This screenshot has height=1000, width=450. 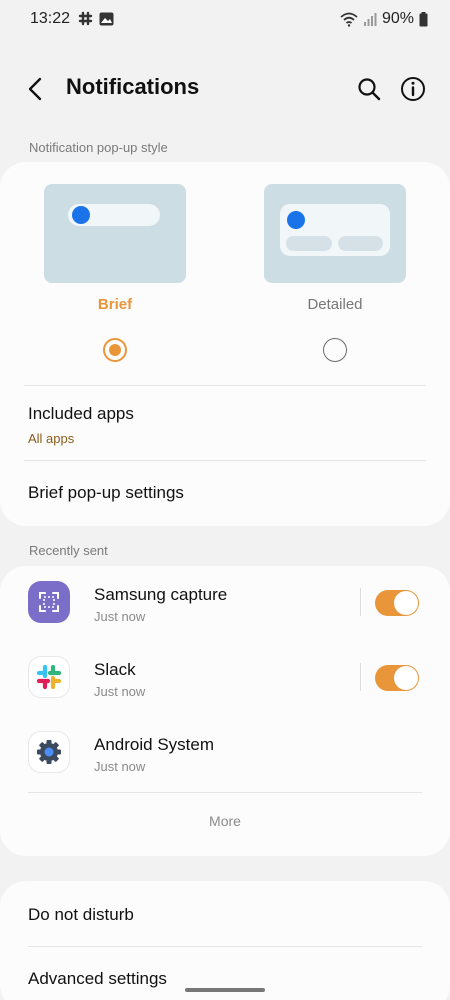 I want to click on detailed-label: Detailed, so click(x=335, y=304).